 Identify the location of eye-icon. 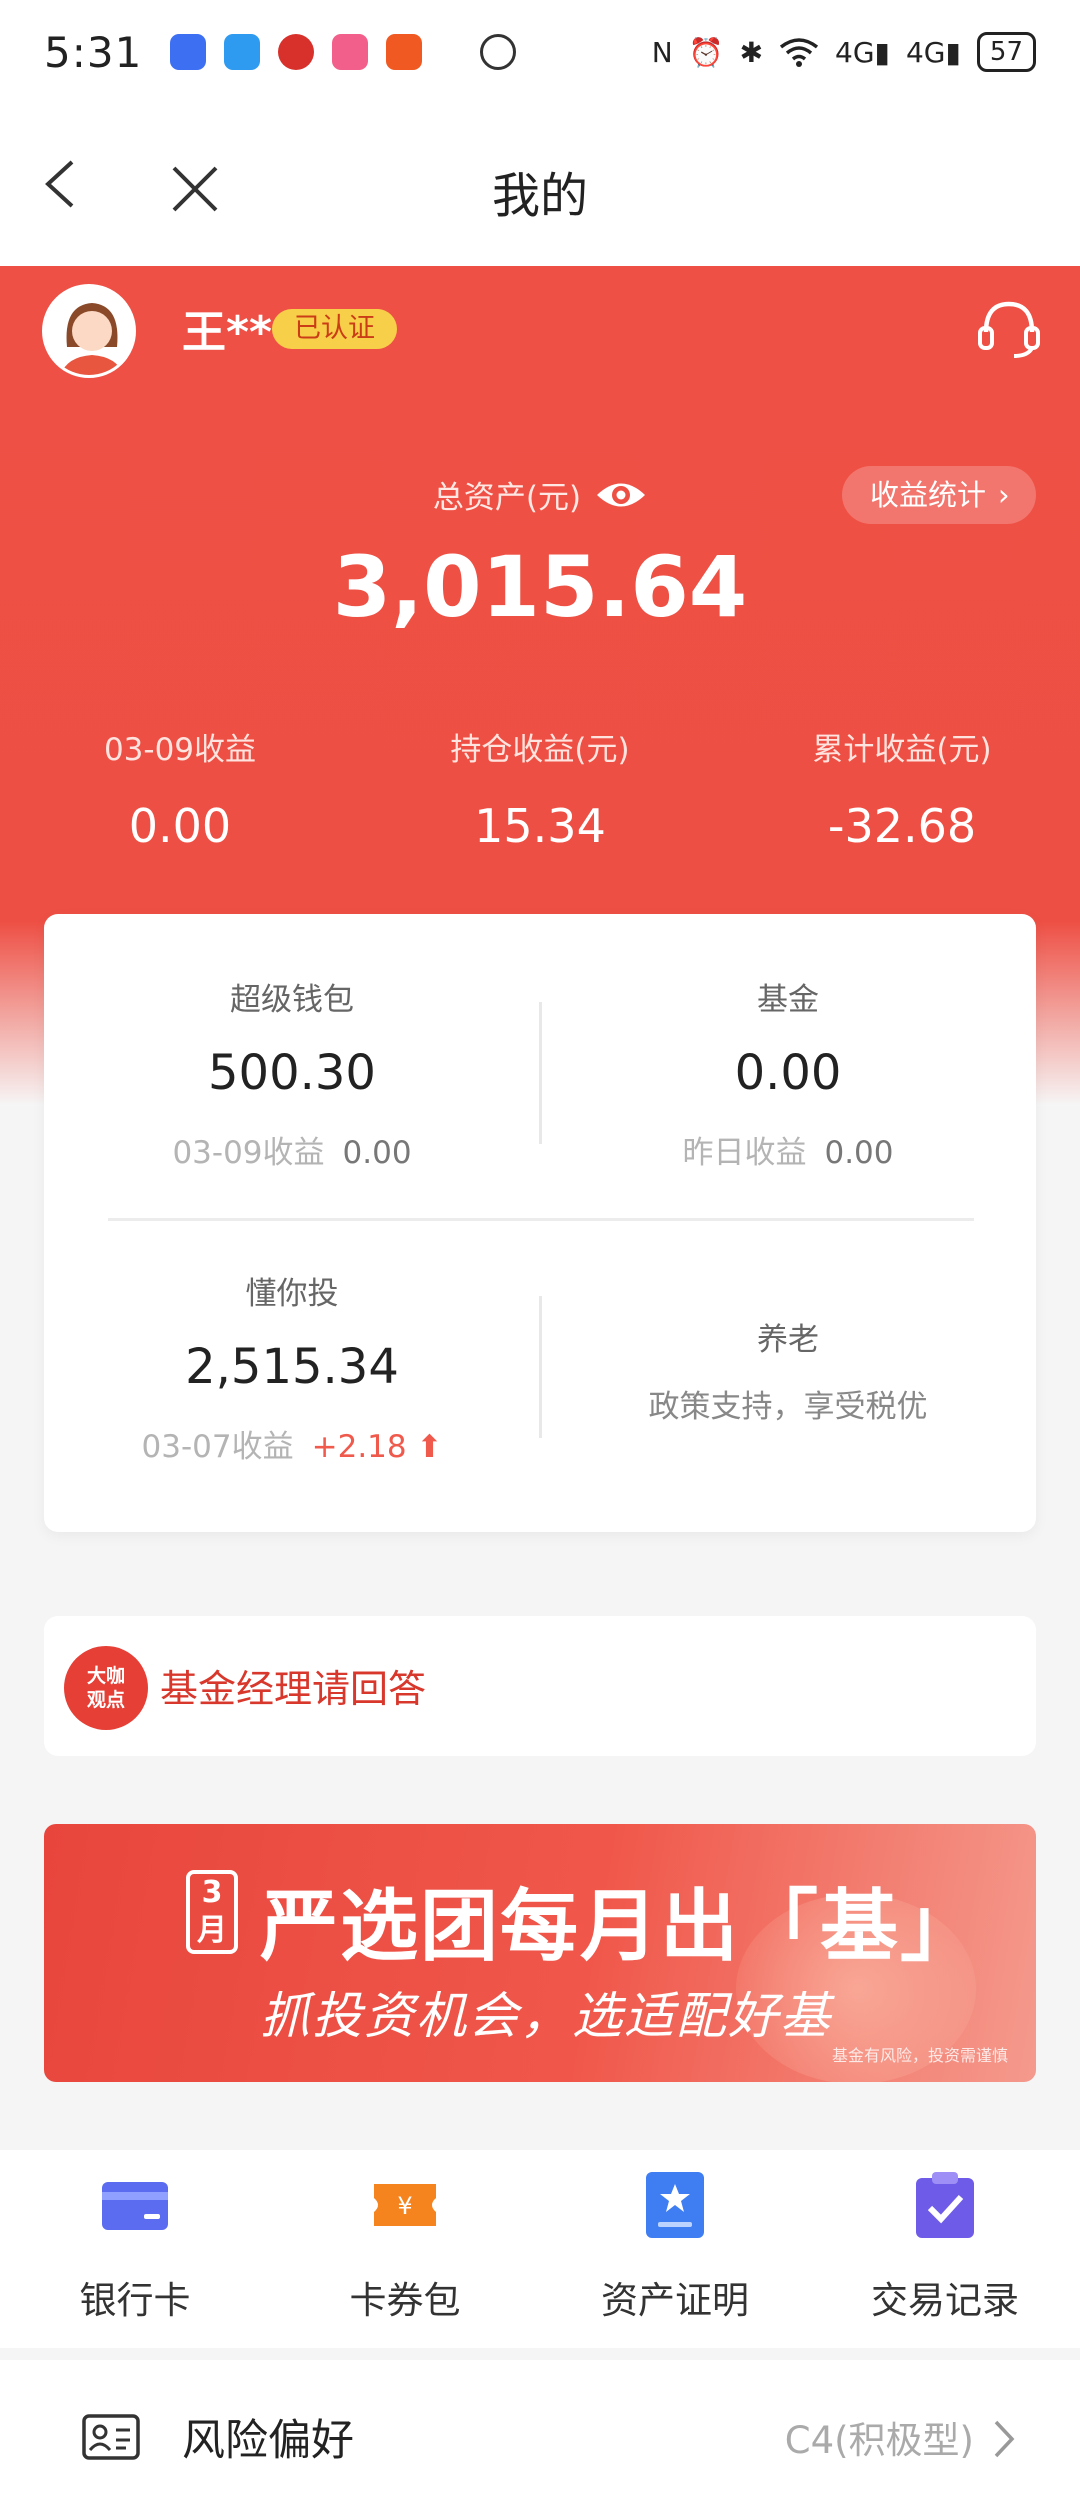
(621, 495).